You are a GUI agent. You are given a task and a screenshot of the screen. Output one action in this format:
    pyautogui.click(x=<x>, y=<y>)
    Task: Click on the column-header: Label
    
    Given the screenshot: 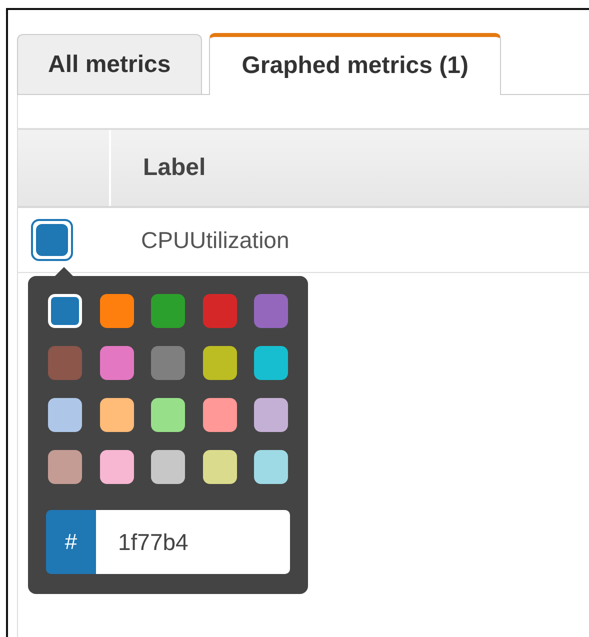 What is the action you would take?
    pyautogui.click(x=174, y=168)
    